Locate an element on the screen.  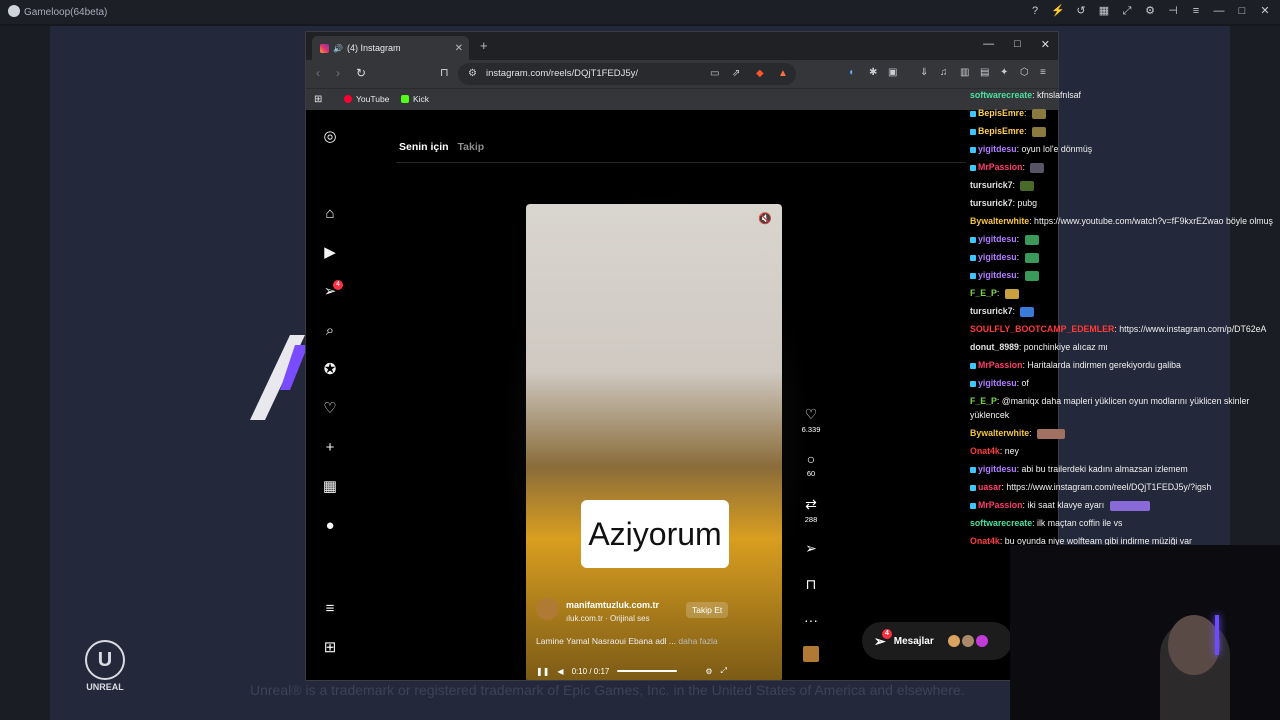
search-icon: ⌕ is located at coordinates (330, 331).